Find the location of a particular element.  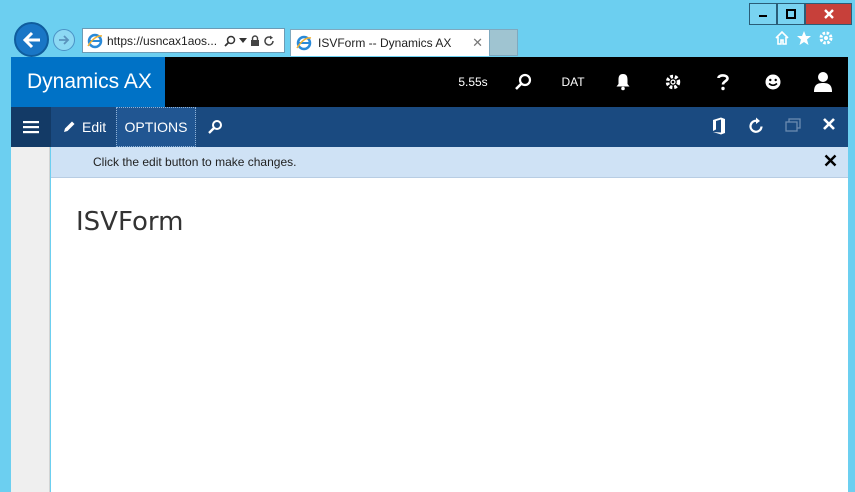

browser-tools is located at coordinates (804, 38).